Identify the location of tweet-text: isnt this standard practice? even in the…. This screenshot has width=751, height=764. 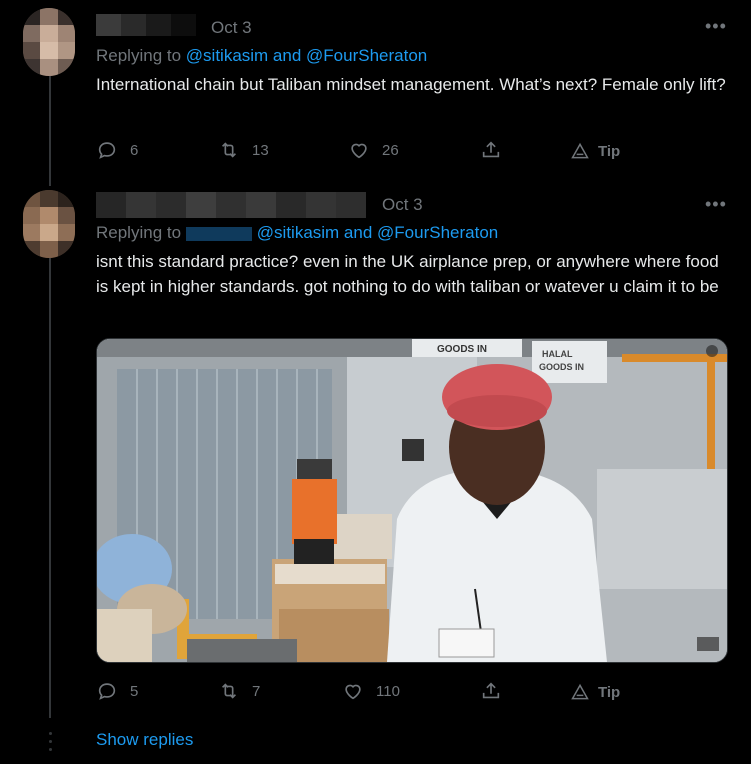
(407, 274).